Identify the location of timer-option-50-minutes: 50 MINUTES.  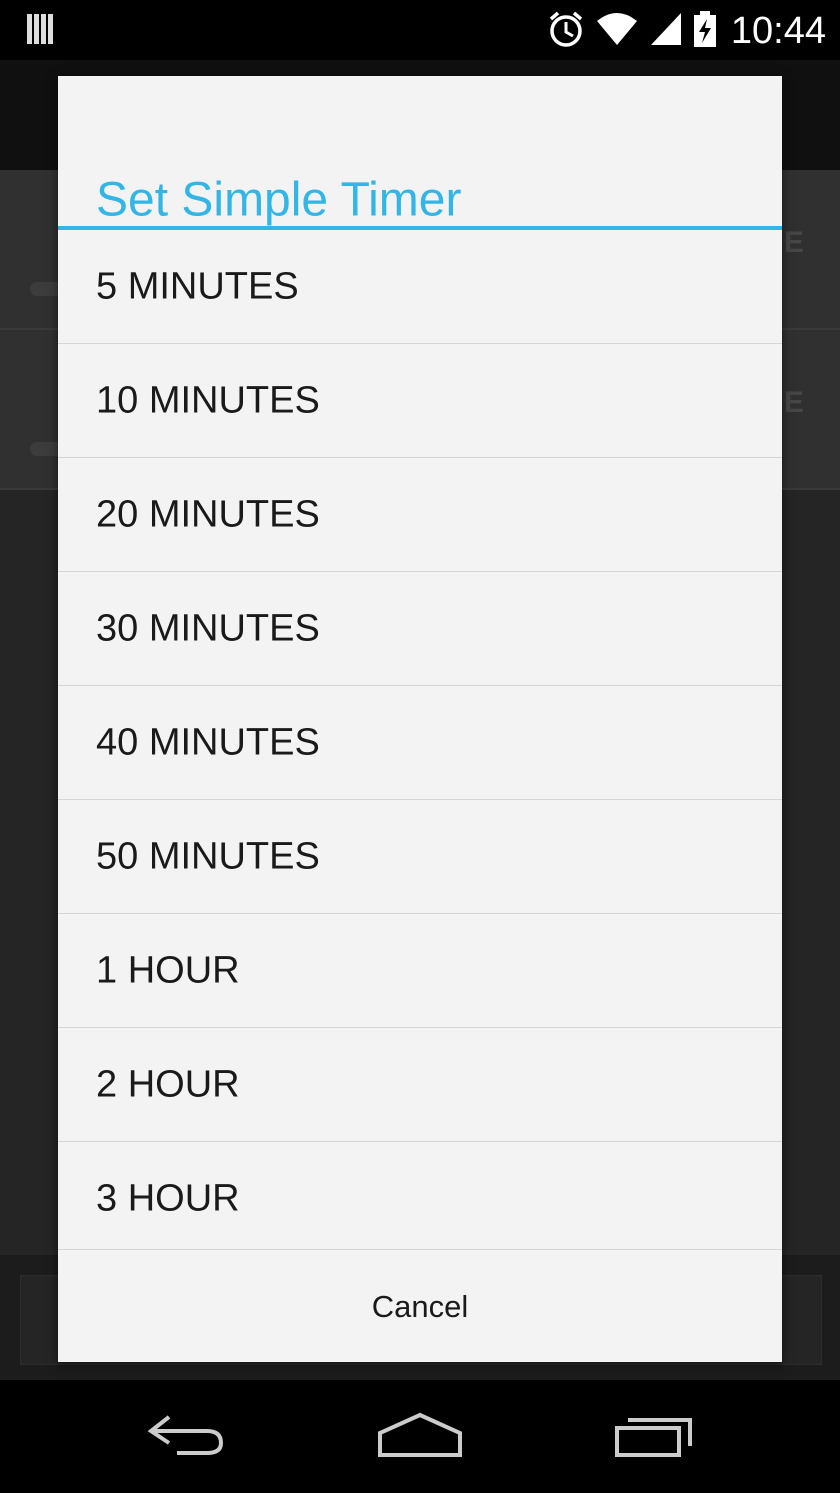
(420, 857).